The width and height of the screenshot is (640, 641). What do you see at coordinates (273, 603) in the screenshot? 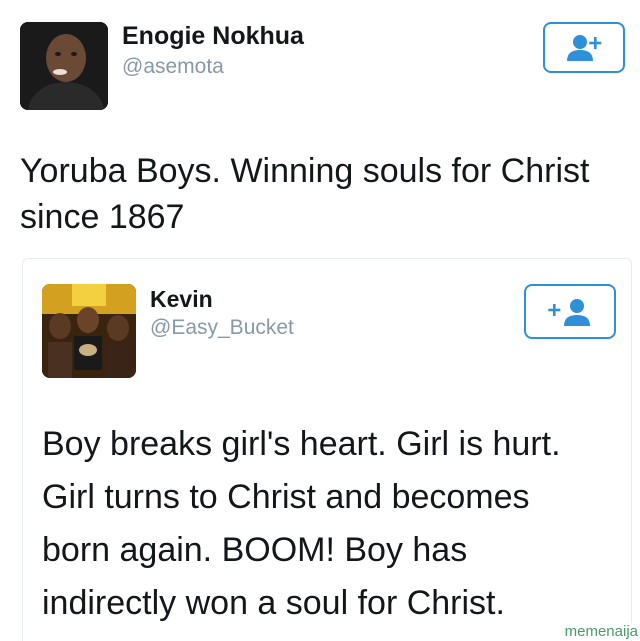
I see `tweet-text-line: indirectly won a soul for Christ.` at bounding box center [273, 603].